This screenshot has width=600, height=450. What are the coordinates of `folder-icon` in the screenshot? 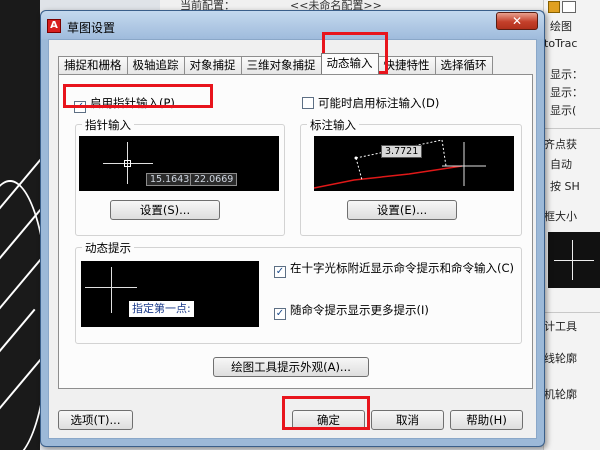 It's located at (554, 7).